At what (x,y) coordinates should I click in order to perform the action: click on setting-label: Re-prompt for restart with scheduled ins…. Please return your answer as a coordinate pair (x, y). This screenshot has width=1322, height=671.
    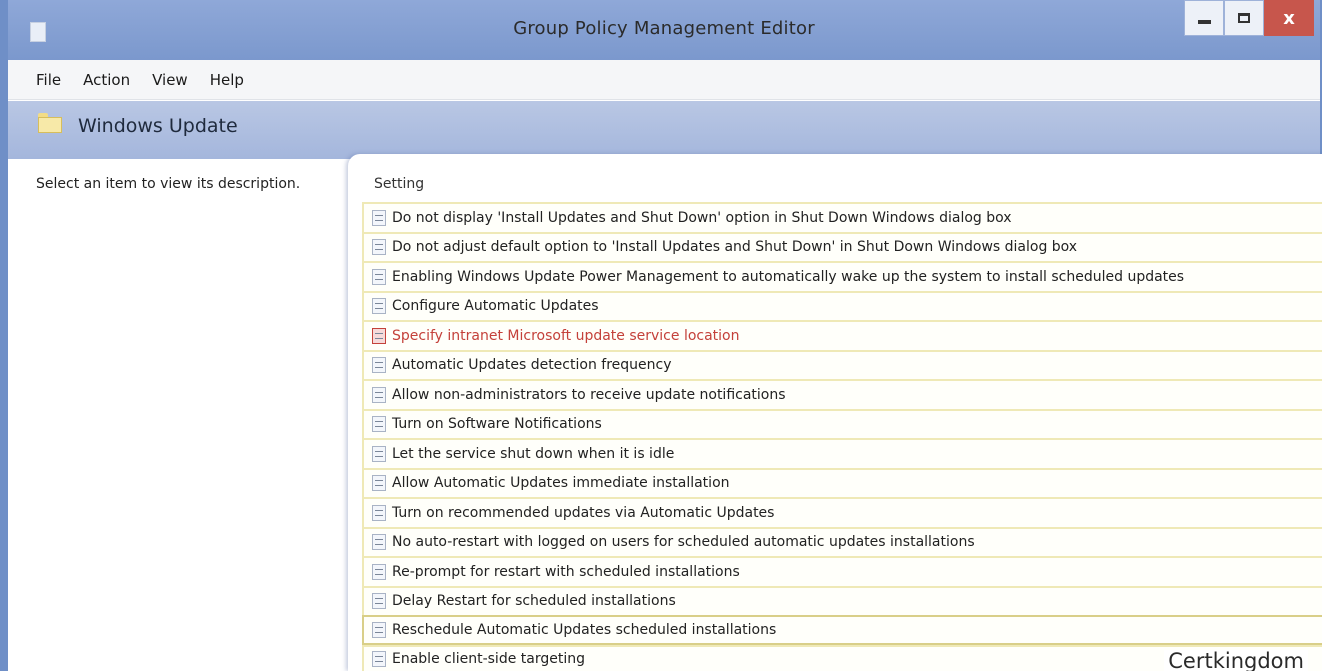
    Looking at the image, I should click on (566, 571).